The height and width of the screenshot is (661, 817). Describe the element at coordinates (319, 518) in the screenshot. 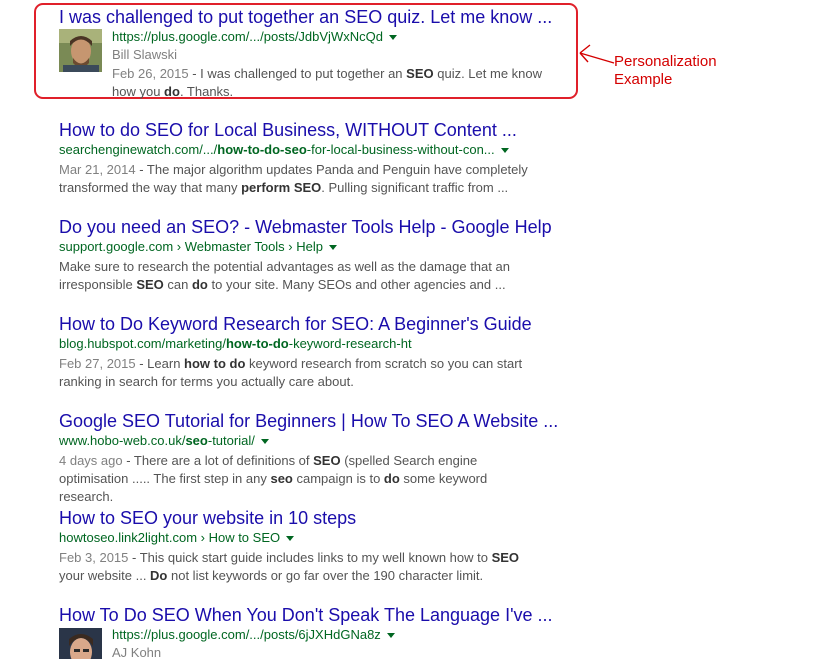

I see `result-title-link: How to SEO your website in 10 steps` at that location.